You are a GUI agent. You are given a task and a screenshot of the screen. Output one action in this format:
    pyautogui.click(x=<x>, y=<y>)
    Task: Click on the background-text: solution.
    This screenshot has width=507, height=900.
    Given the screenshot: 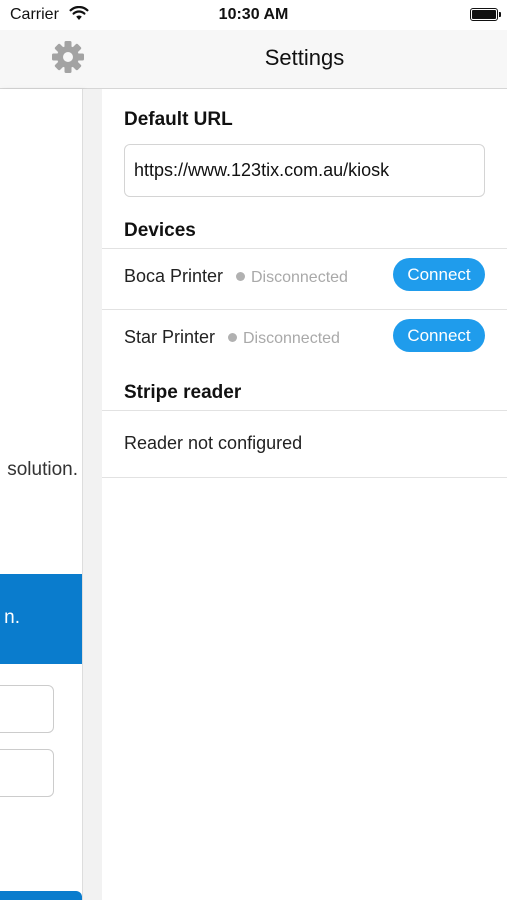 What is the action you would take?
    pyautogui.click(x=42, y=469)
    